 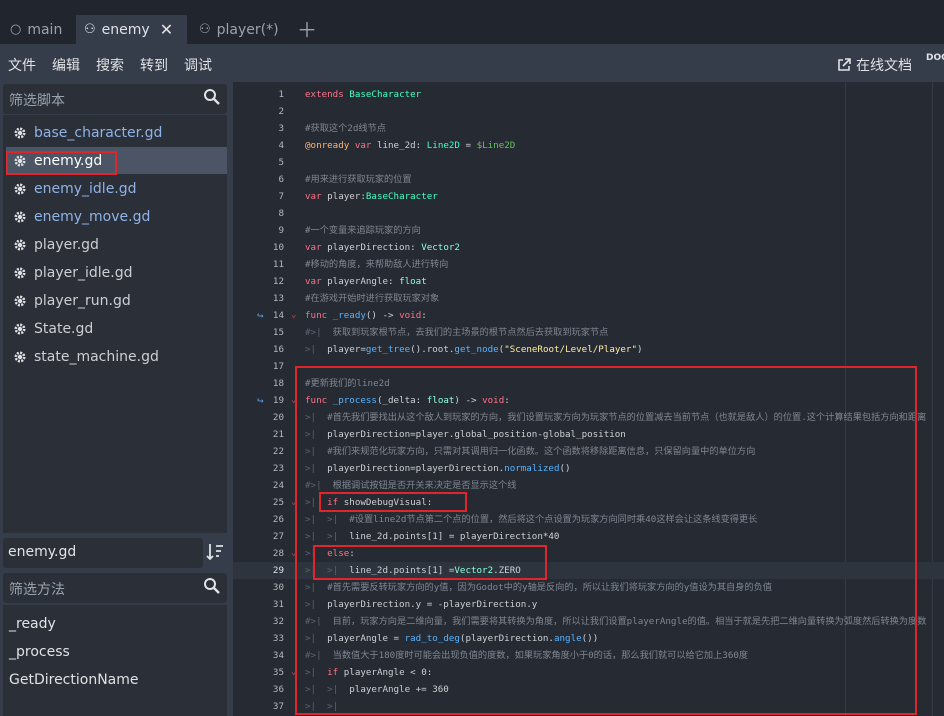 What do you see at coordinates (281, 162) in the screenshot?
I see `code-line: 5` at bounding box center [281, 162].